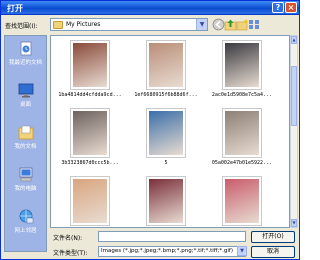 Image resolution: width=320 pixels, height=260 pixels. Describe the element at coordinates (83, 24) in the screenshot. I see `look-in-value: My Pictures` at that location.